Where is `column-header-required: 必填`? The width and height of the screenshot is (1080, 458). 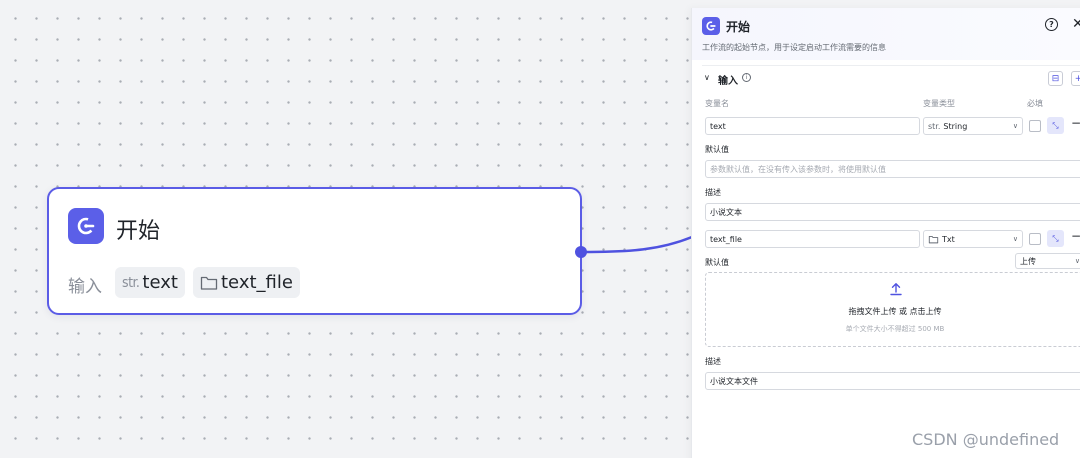 column-header-required: 必填 is located at coordinates (1035, 103).